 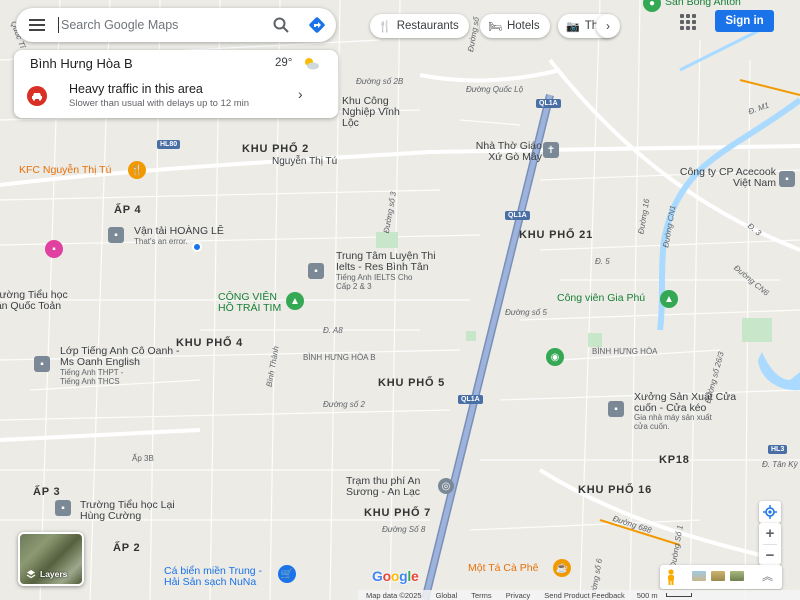 I want to click on location-dot-icon, so click(x=197, y=247).